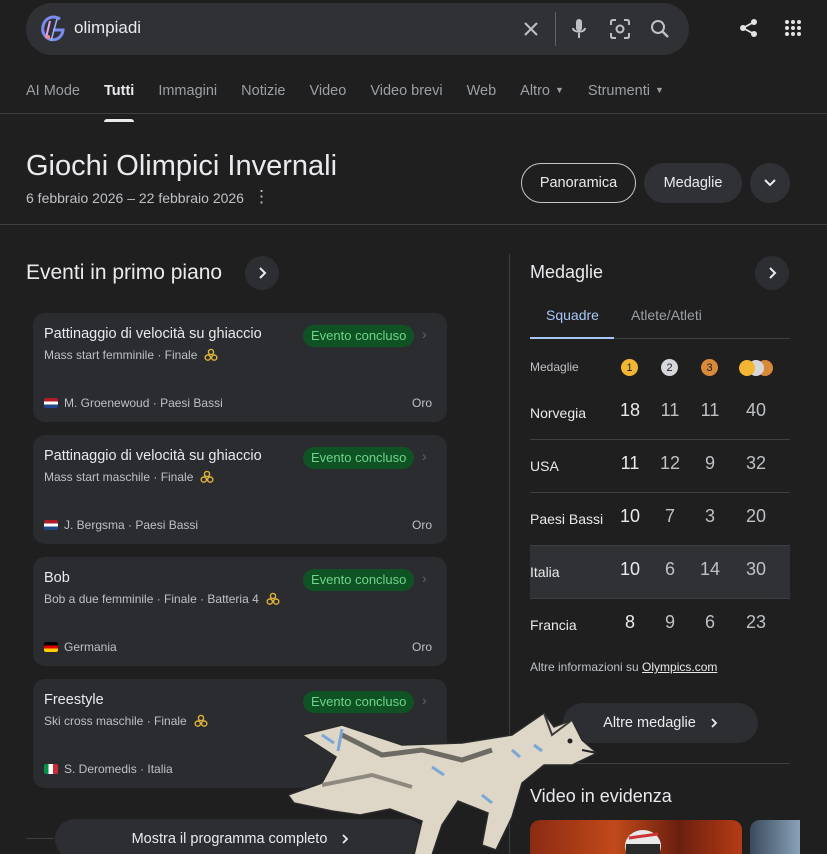 The width and height of the screenshot is (827, 854). I want to click on search-query: olimpiadi, so click(107, 28).